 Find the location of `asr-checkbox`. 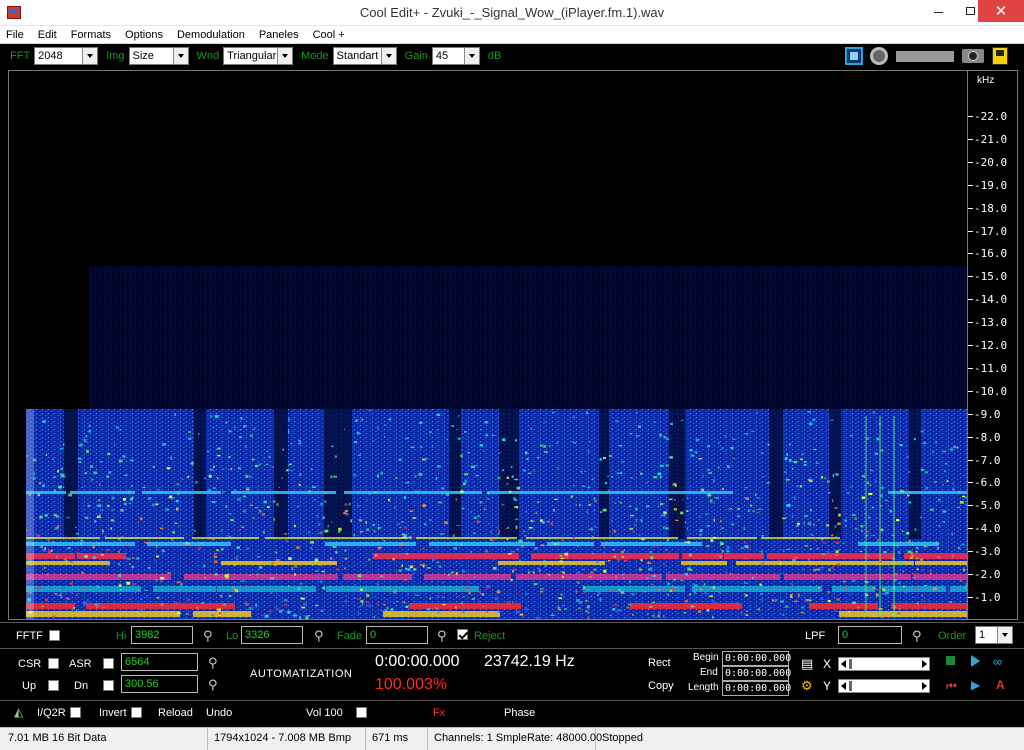

asr-checkbox is located at coordinates (108, 663).